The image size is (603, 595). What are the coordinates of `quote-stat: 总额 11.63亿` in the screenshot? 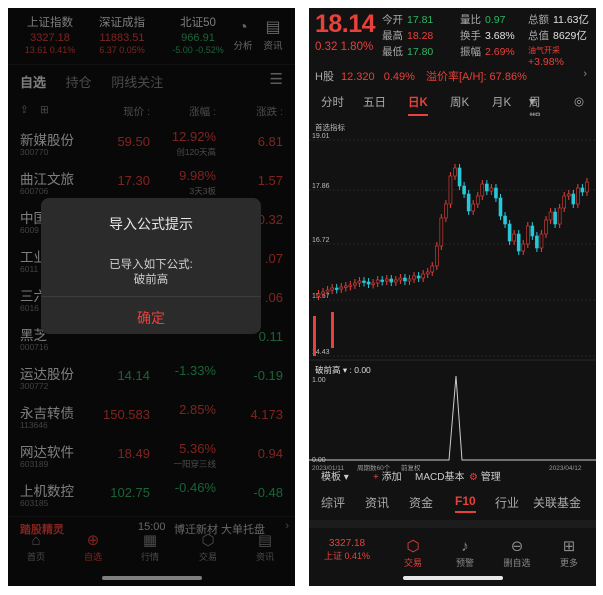 It's located at (558, 20).